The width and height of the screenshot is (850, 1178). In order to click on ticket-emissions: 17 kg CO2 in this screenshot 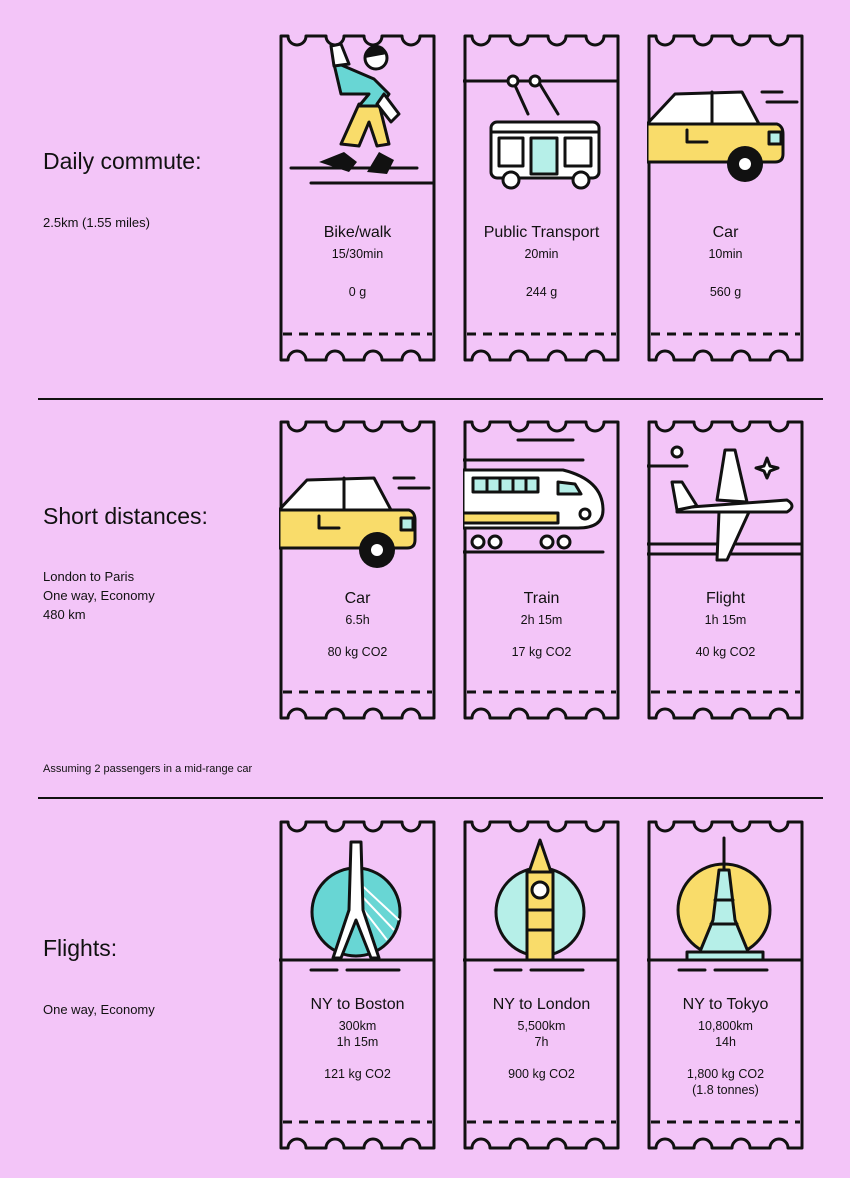, I will do `click(541, 652)`.